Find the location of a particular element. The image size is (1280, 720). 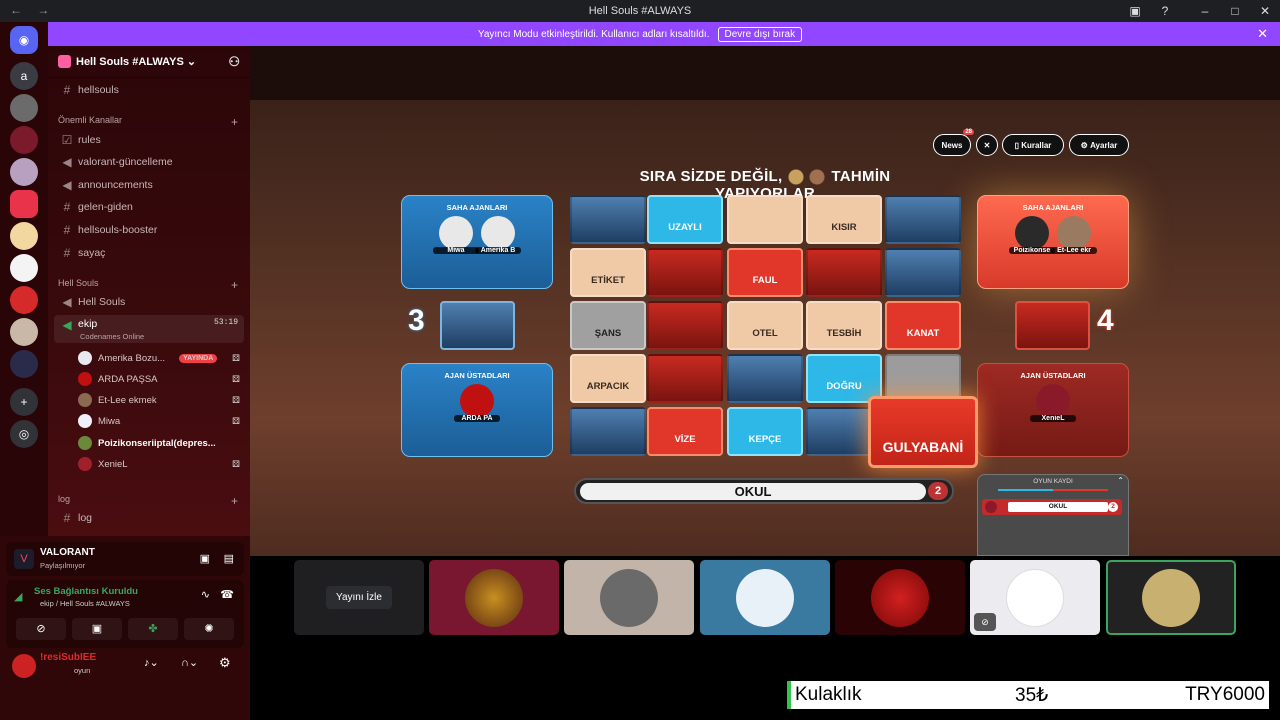

nav-arrows: ← → is located at coordinates (32, 10).